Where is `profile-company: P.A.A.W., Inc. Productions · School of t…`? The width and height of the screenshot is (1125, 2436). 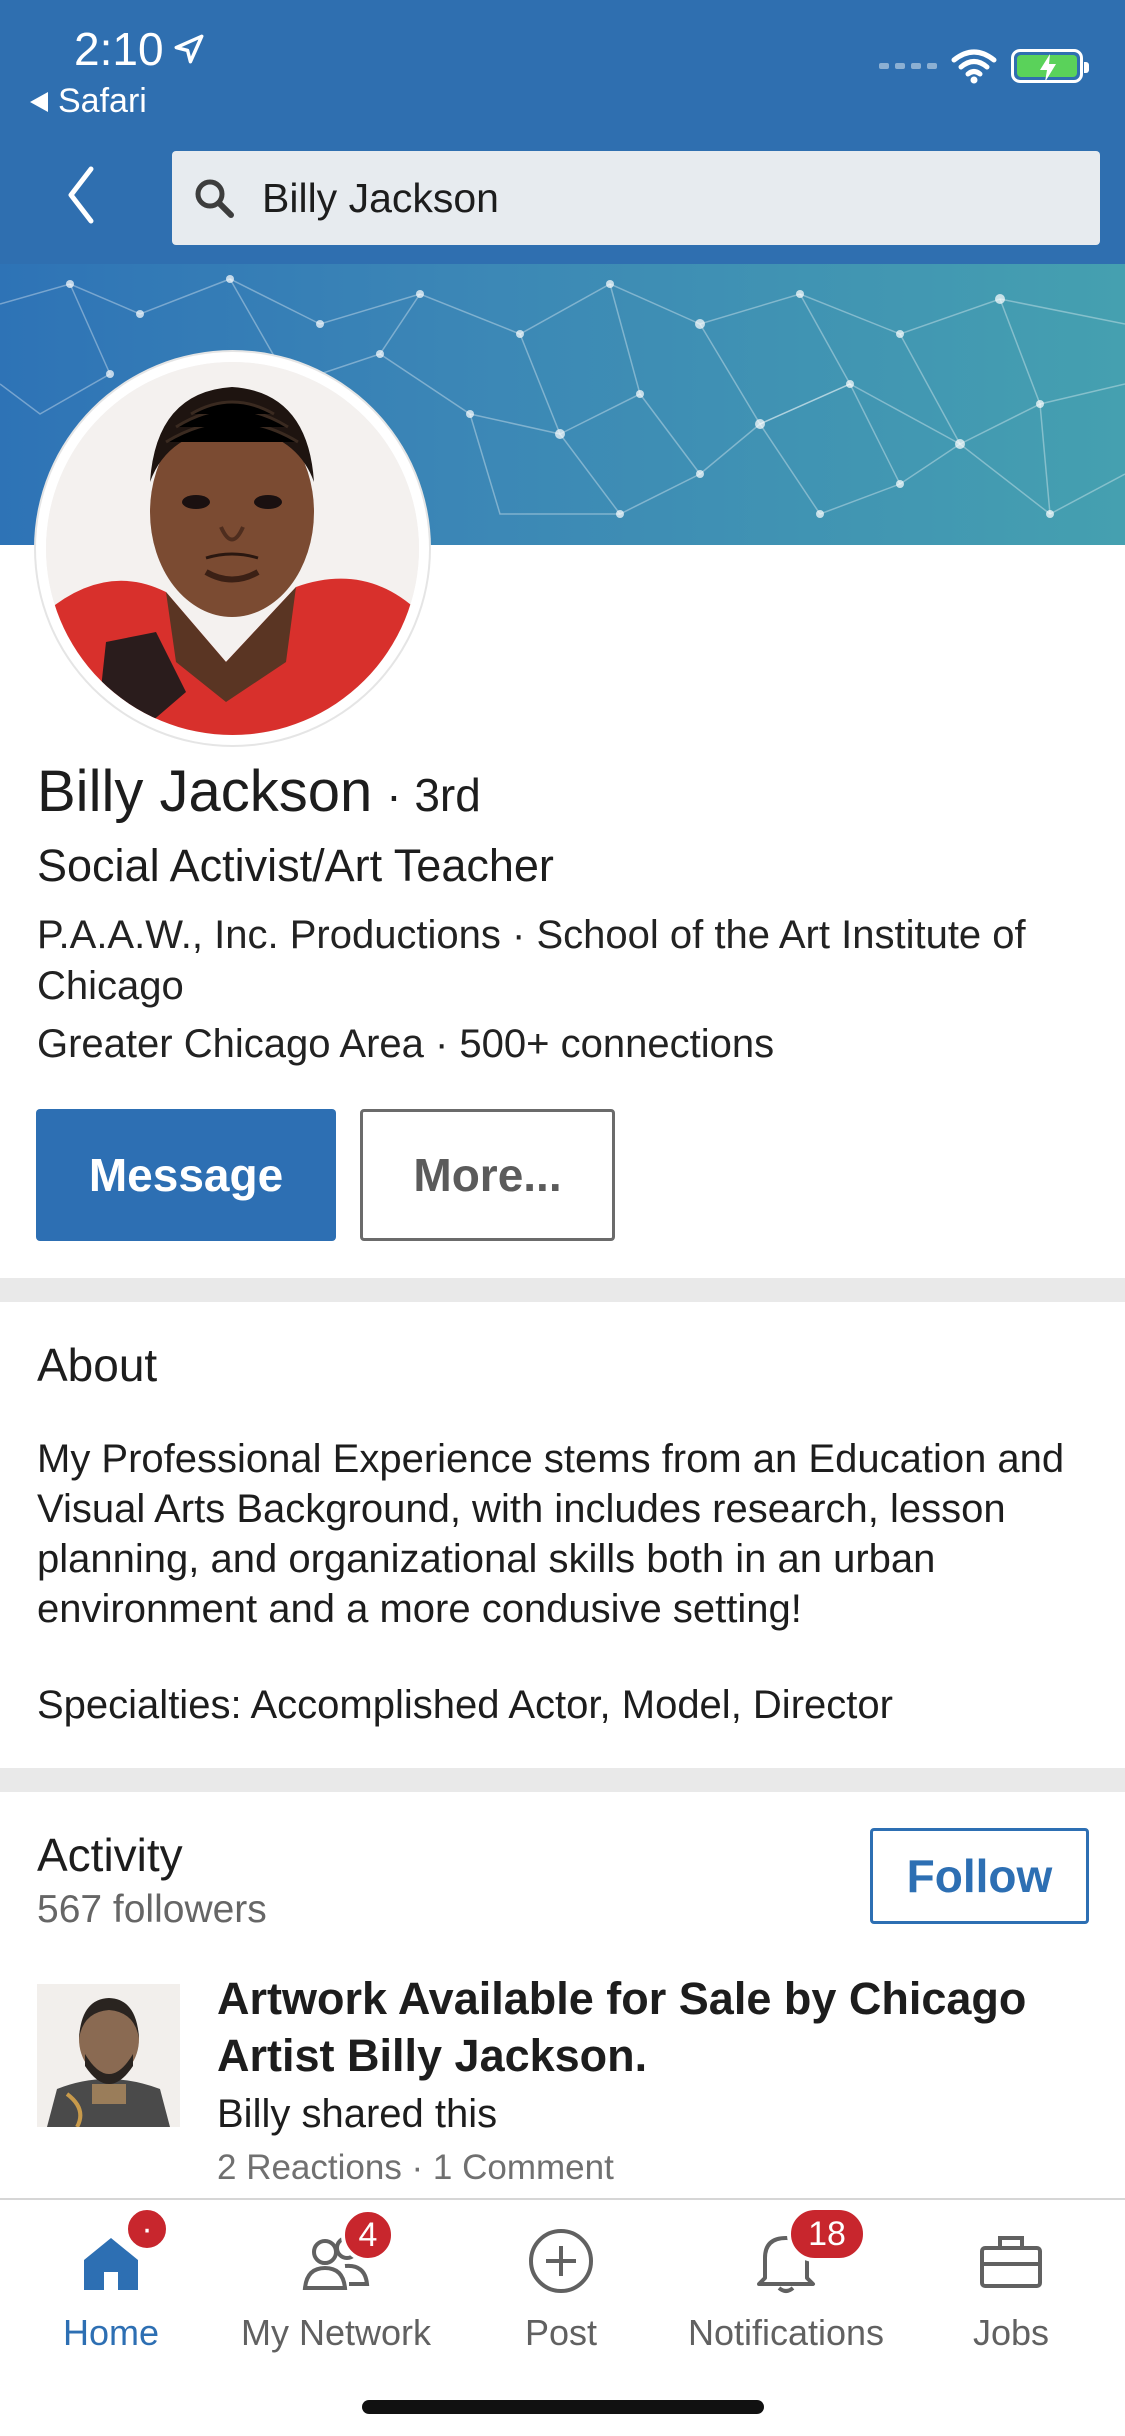 profile-company: P.A.A.W., Inc. Productions · School of t… is located at coordinates (531, 960).